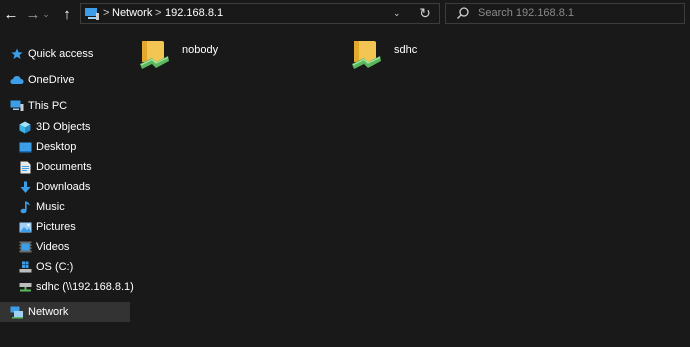  I want to click on star-icon, so click(17, 54).